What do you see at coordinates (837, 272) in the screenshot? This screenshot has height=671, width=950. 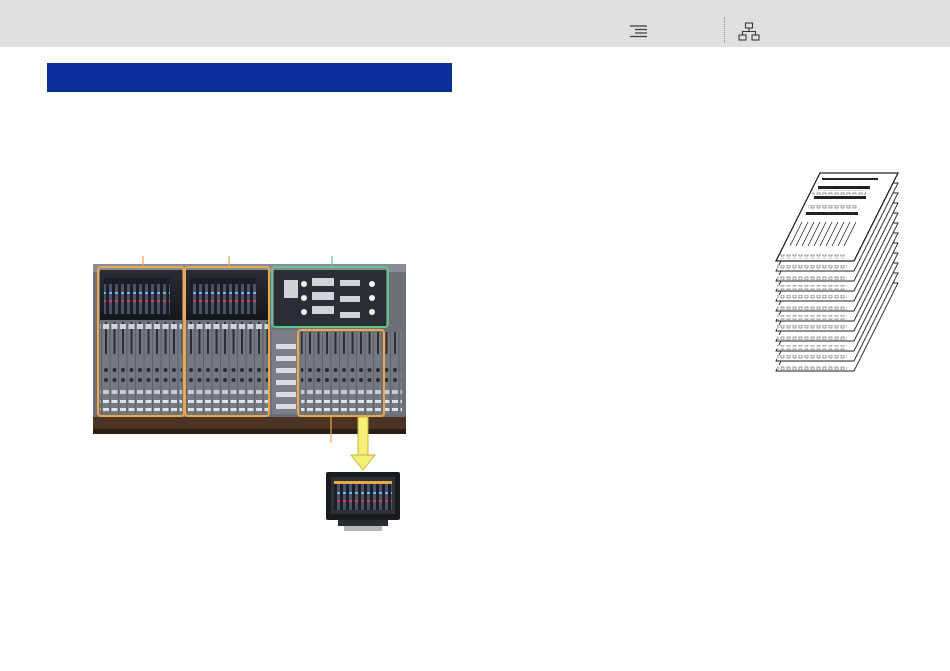 I see `fader-layer-stack-illustration` at bounding box center [837, 272].